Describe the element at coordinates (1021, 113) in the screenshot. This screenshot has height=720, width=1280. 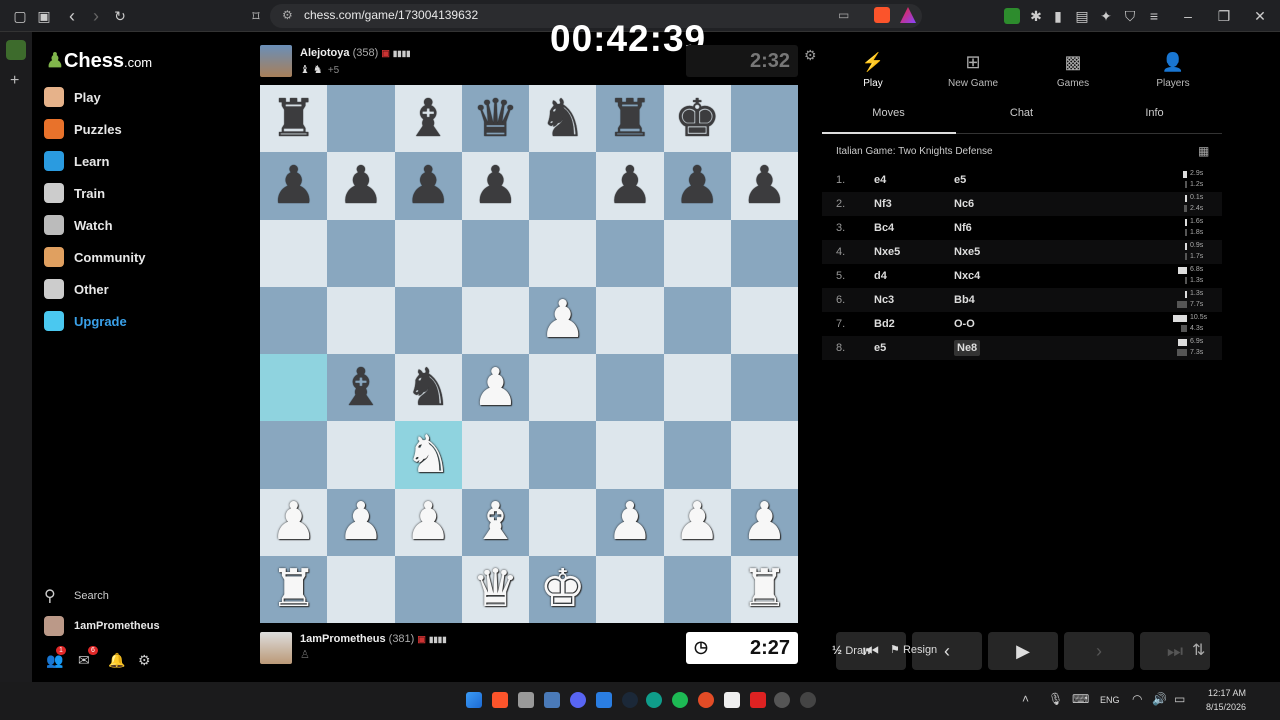
I see `tab-chat: Chat` at that location.